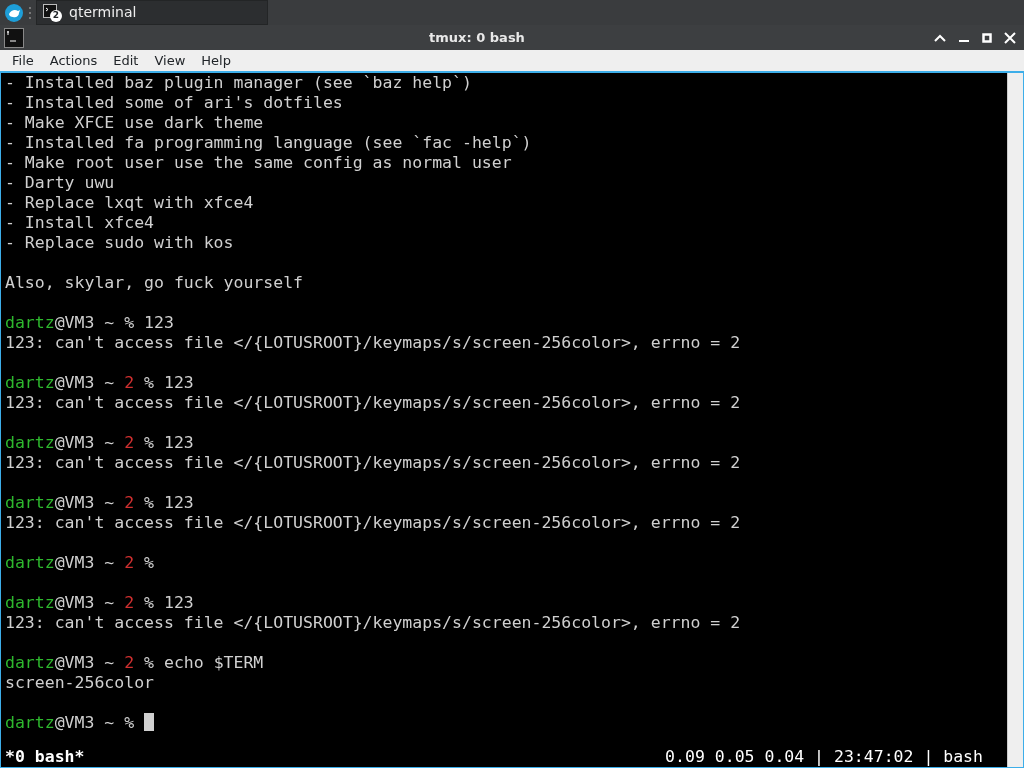 This screenshot has height=768, width=1024. I want to click on prompt-line: dartz@VM3 ~ % 123, so click(89, 322).